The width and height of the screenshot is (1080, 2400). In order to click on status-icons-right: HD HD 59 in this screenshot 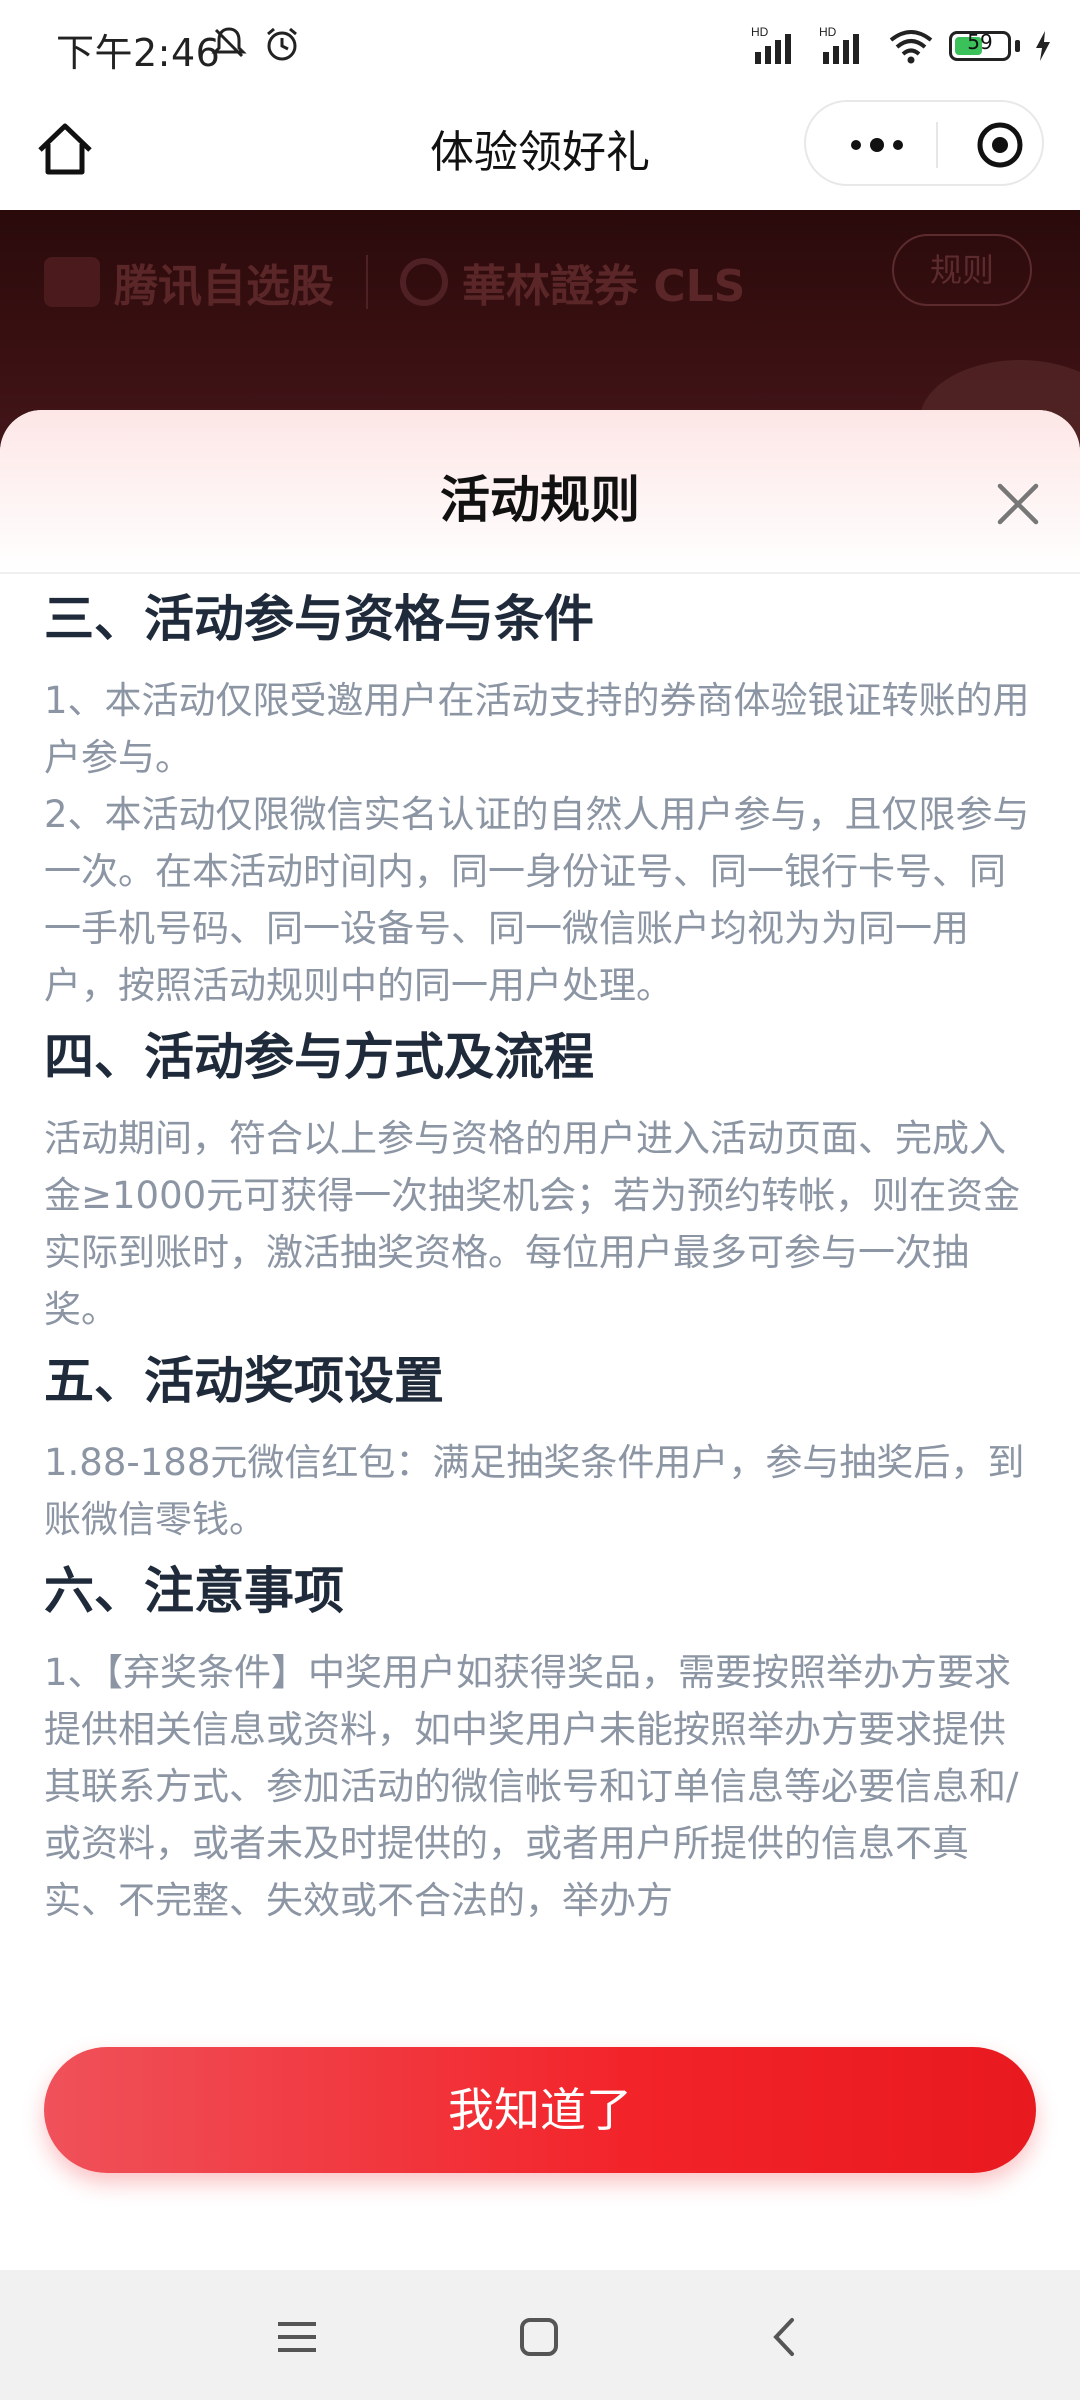, I will do `click(901, 46)`.